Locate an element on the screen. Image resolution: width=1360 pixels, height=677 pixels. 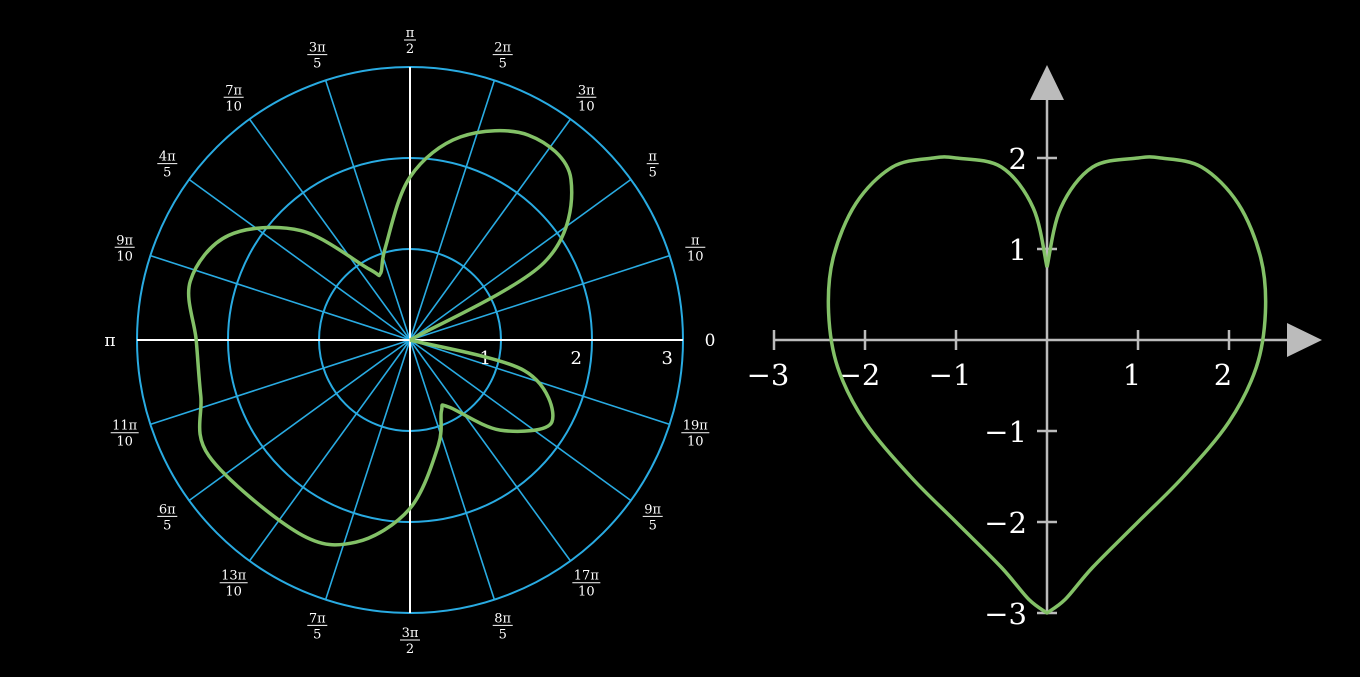
polar-angle-fraction: 9π5 is located at coordinates (652, 517).